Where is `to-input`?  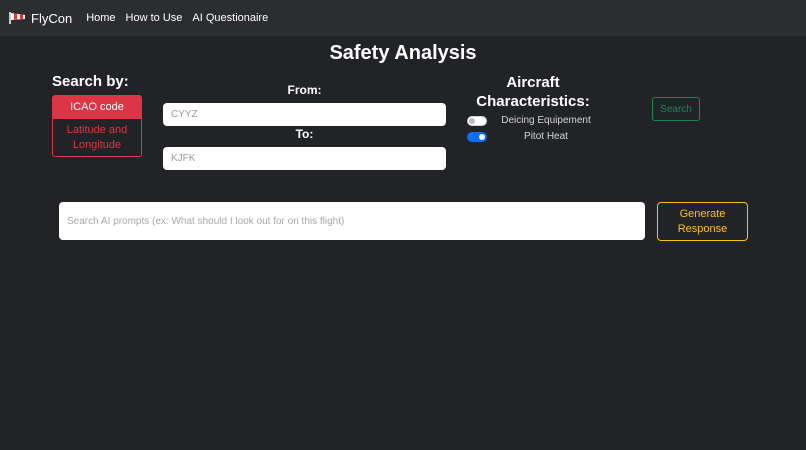
to-input is located at coordinates (304, 158).